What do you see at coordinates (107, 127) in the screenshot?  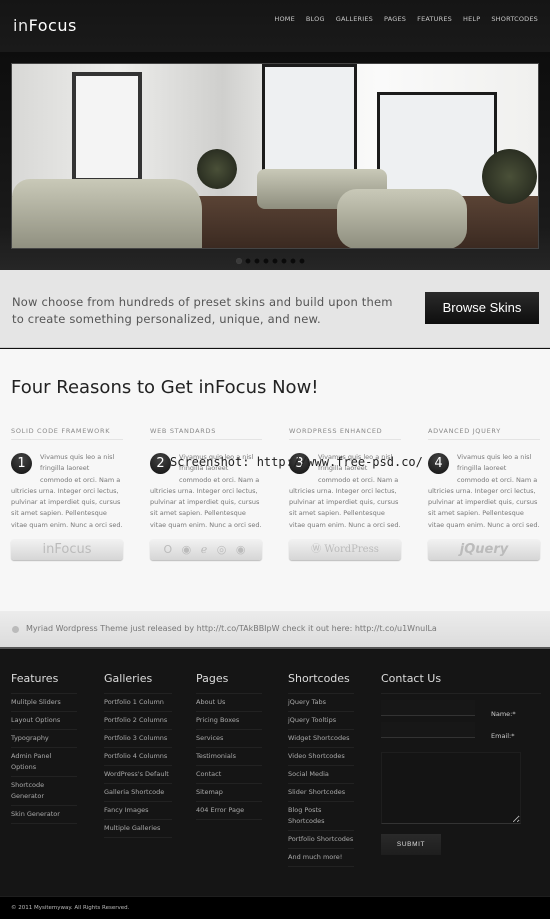 I see `wall-frame` at bounding box center [107, 127].